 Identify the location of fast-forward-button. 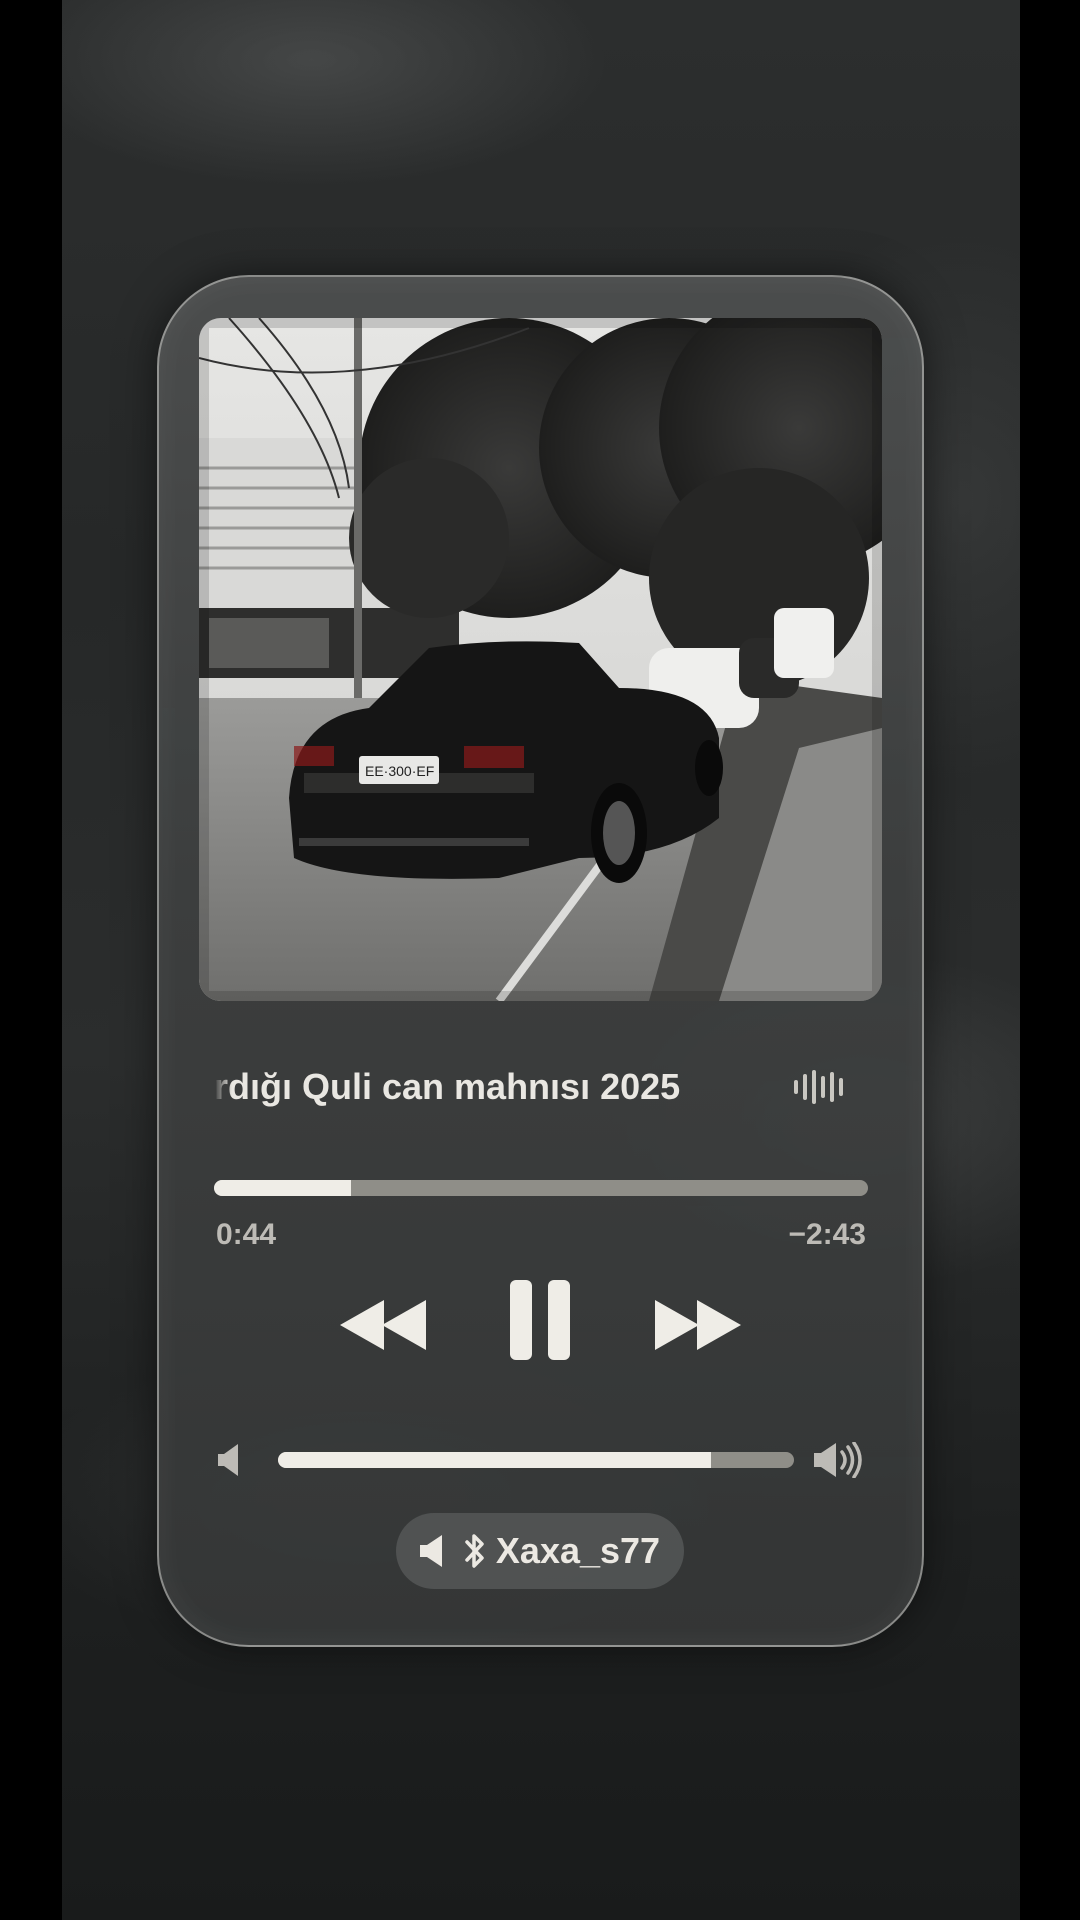
(700, 1327).